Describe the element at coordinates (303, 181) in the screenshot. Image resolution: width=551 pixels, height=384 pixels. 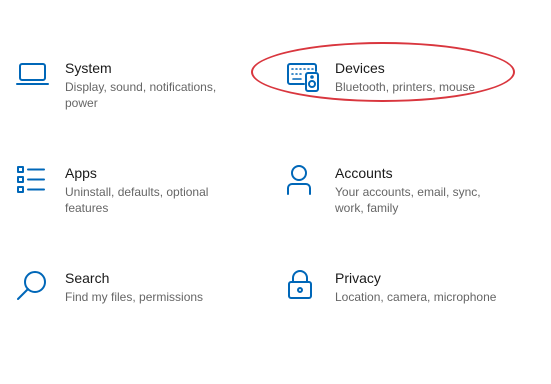
I see `person-icon` at that location.